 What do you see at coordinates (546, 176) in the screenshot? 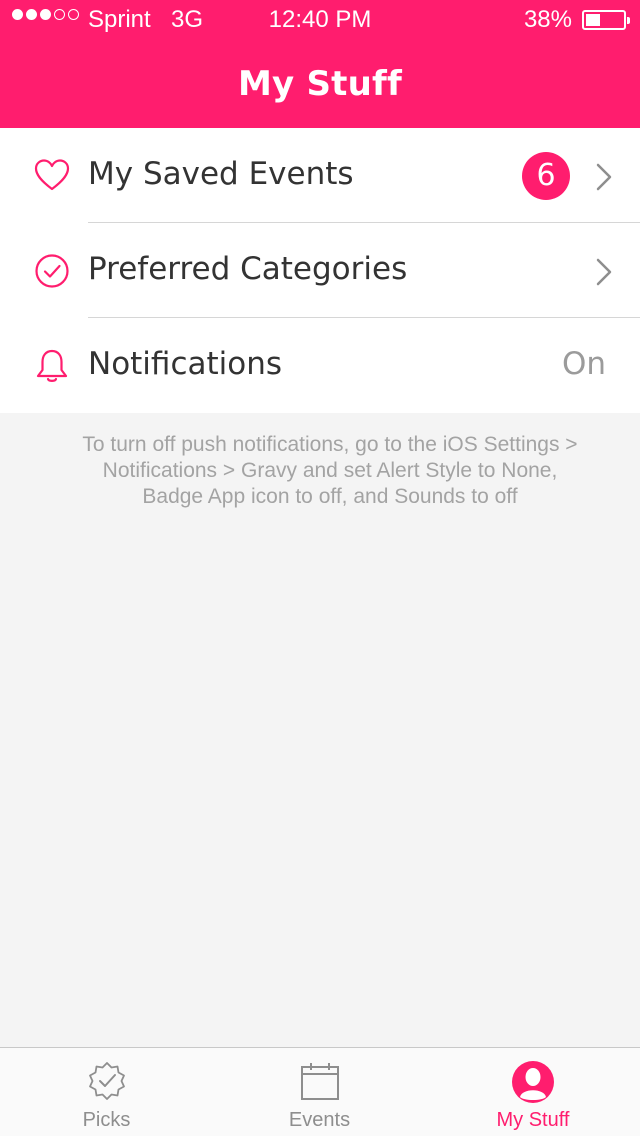
I see `saved-events-count-badge: 6` at bounding box center [546, 176].